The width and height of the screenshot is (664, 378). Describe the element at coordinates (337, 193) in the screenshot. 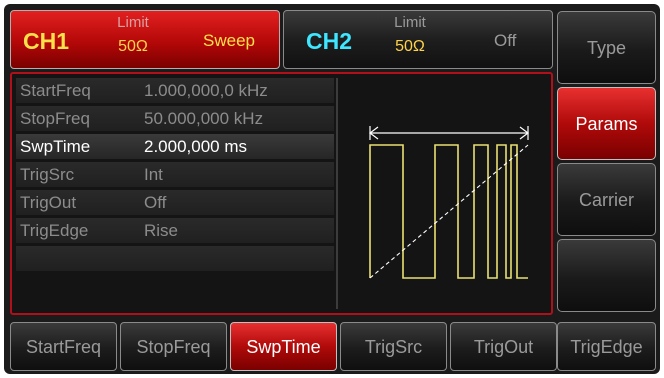

I see `panel-divider` at that location.